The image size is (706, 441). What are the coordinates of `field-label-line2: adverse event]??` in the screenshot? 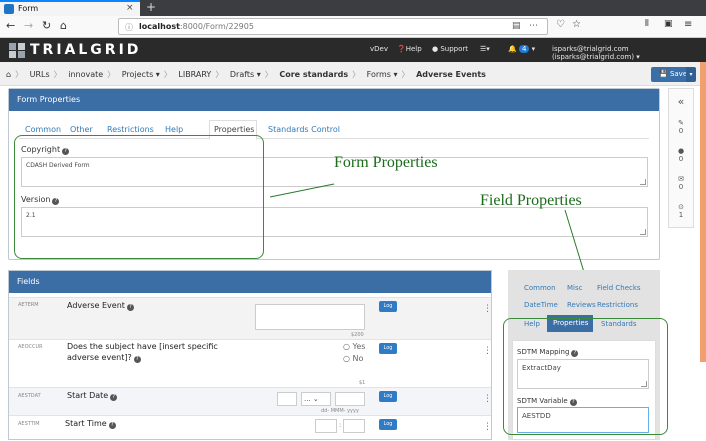 It's located at (104, 358).